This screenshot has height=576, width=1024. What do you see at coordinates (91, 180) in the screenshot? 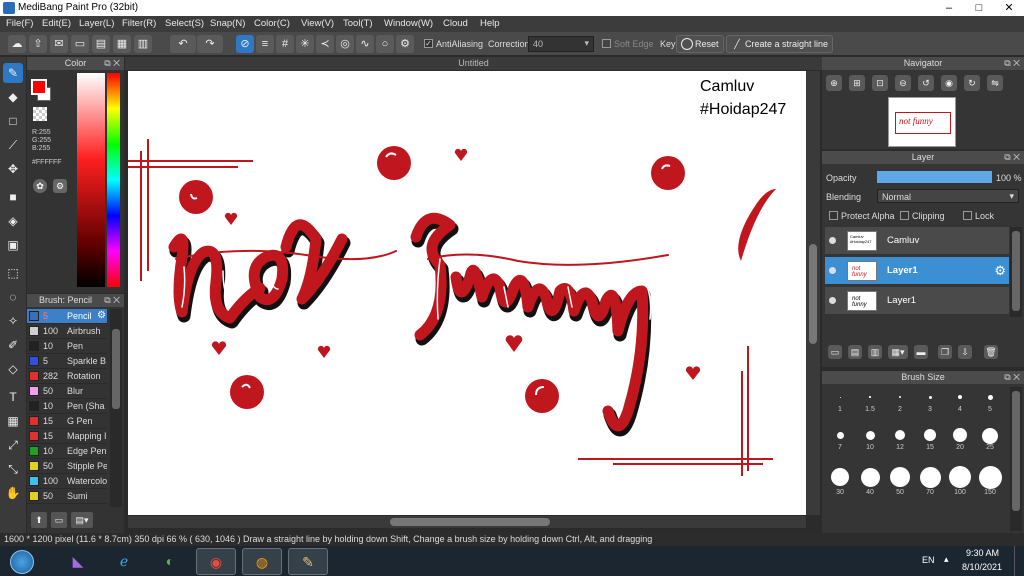
I see `saturation-brightness-picker` at bounding box center [91, 180].